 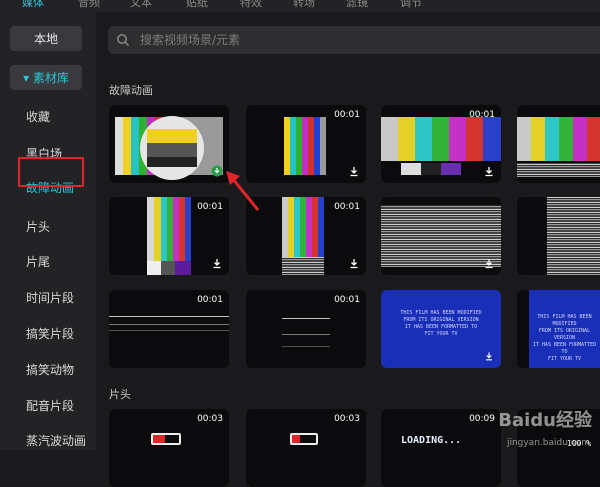 What do you see at coordinates (120, 394) in the screenshot?
I see `section-title-intro: 片头` at bounding box center [120, 394].